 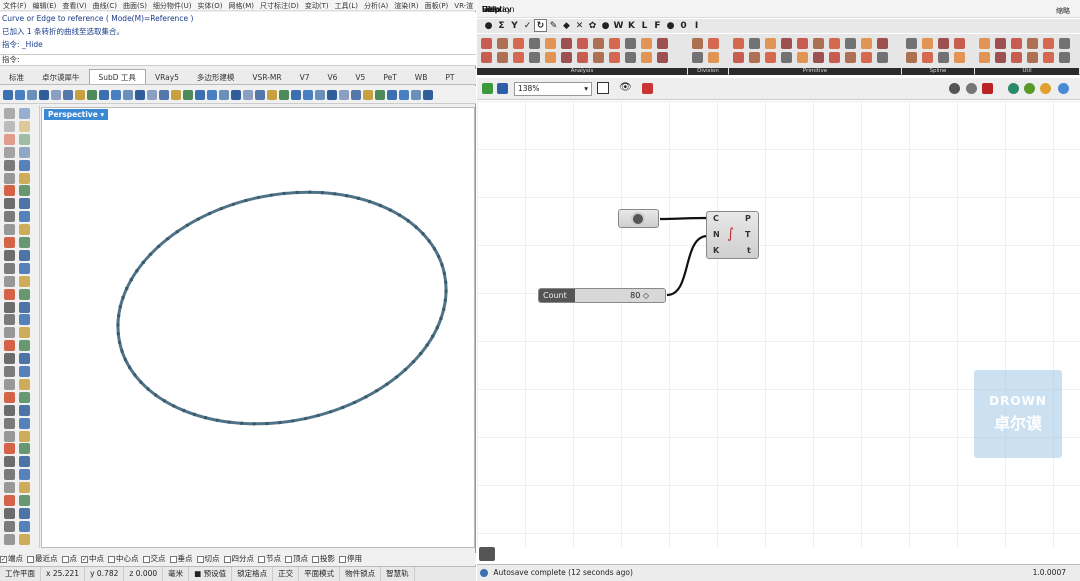 What do you see at coordinates (747, 234) in the screenshot?
I see `output-t: T` at bounding box center [747, 234].